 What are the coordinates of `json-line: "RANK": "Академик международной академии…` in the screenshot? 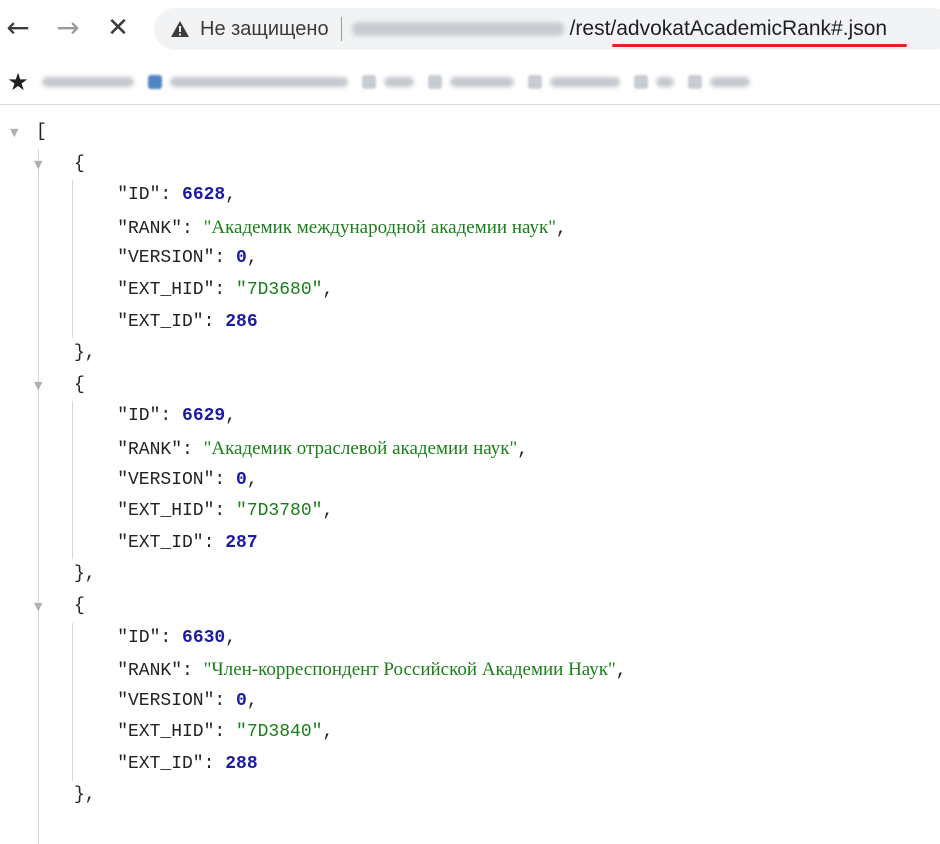 It's located at (470, 228).